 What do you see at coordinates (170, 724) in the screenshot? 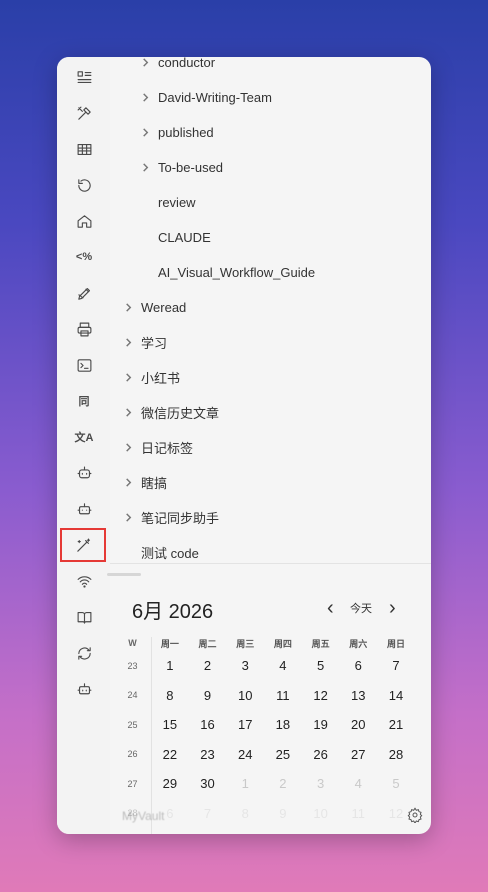
I see `calendar-day: 15` at bounding box center [170, 724].